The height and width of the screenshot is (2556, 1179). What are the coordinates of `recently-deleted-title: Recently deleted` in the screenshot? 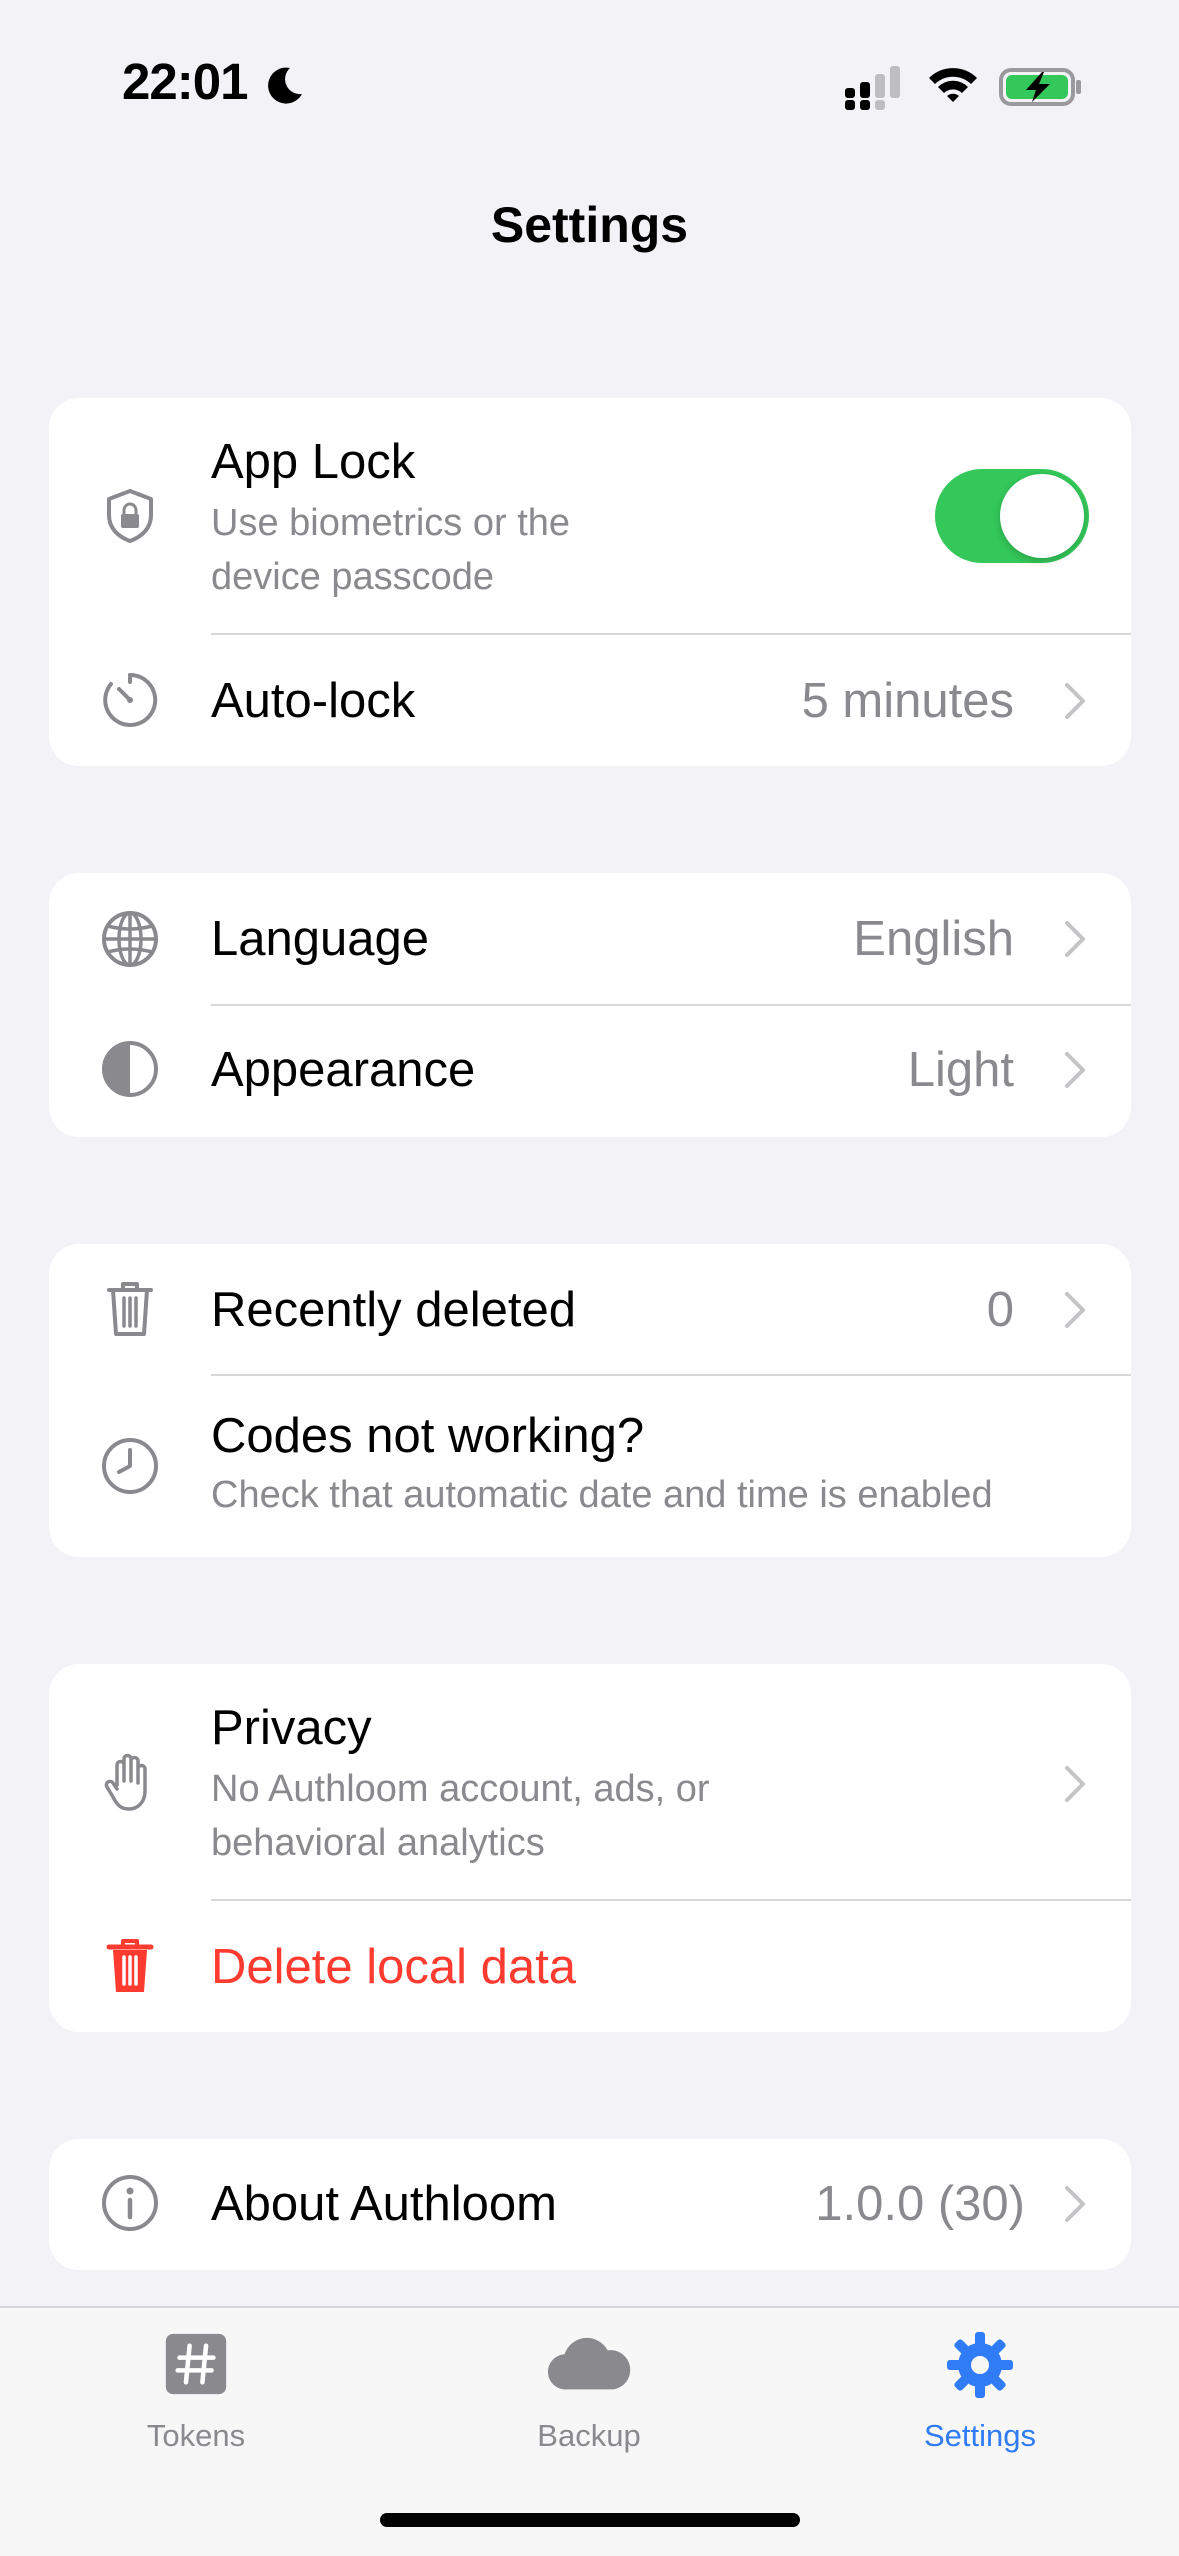 It's located at (394, 1310).